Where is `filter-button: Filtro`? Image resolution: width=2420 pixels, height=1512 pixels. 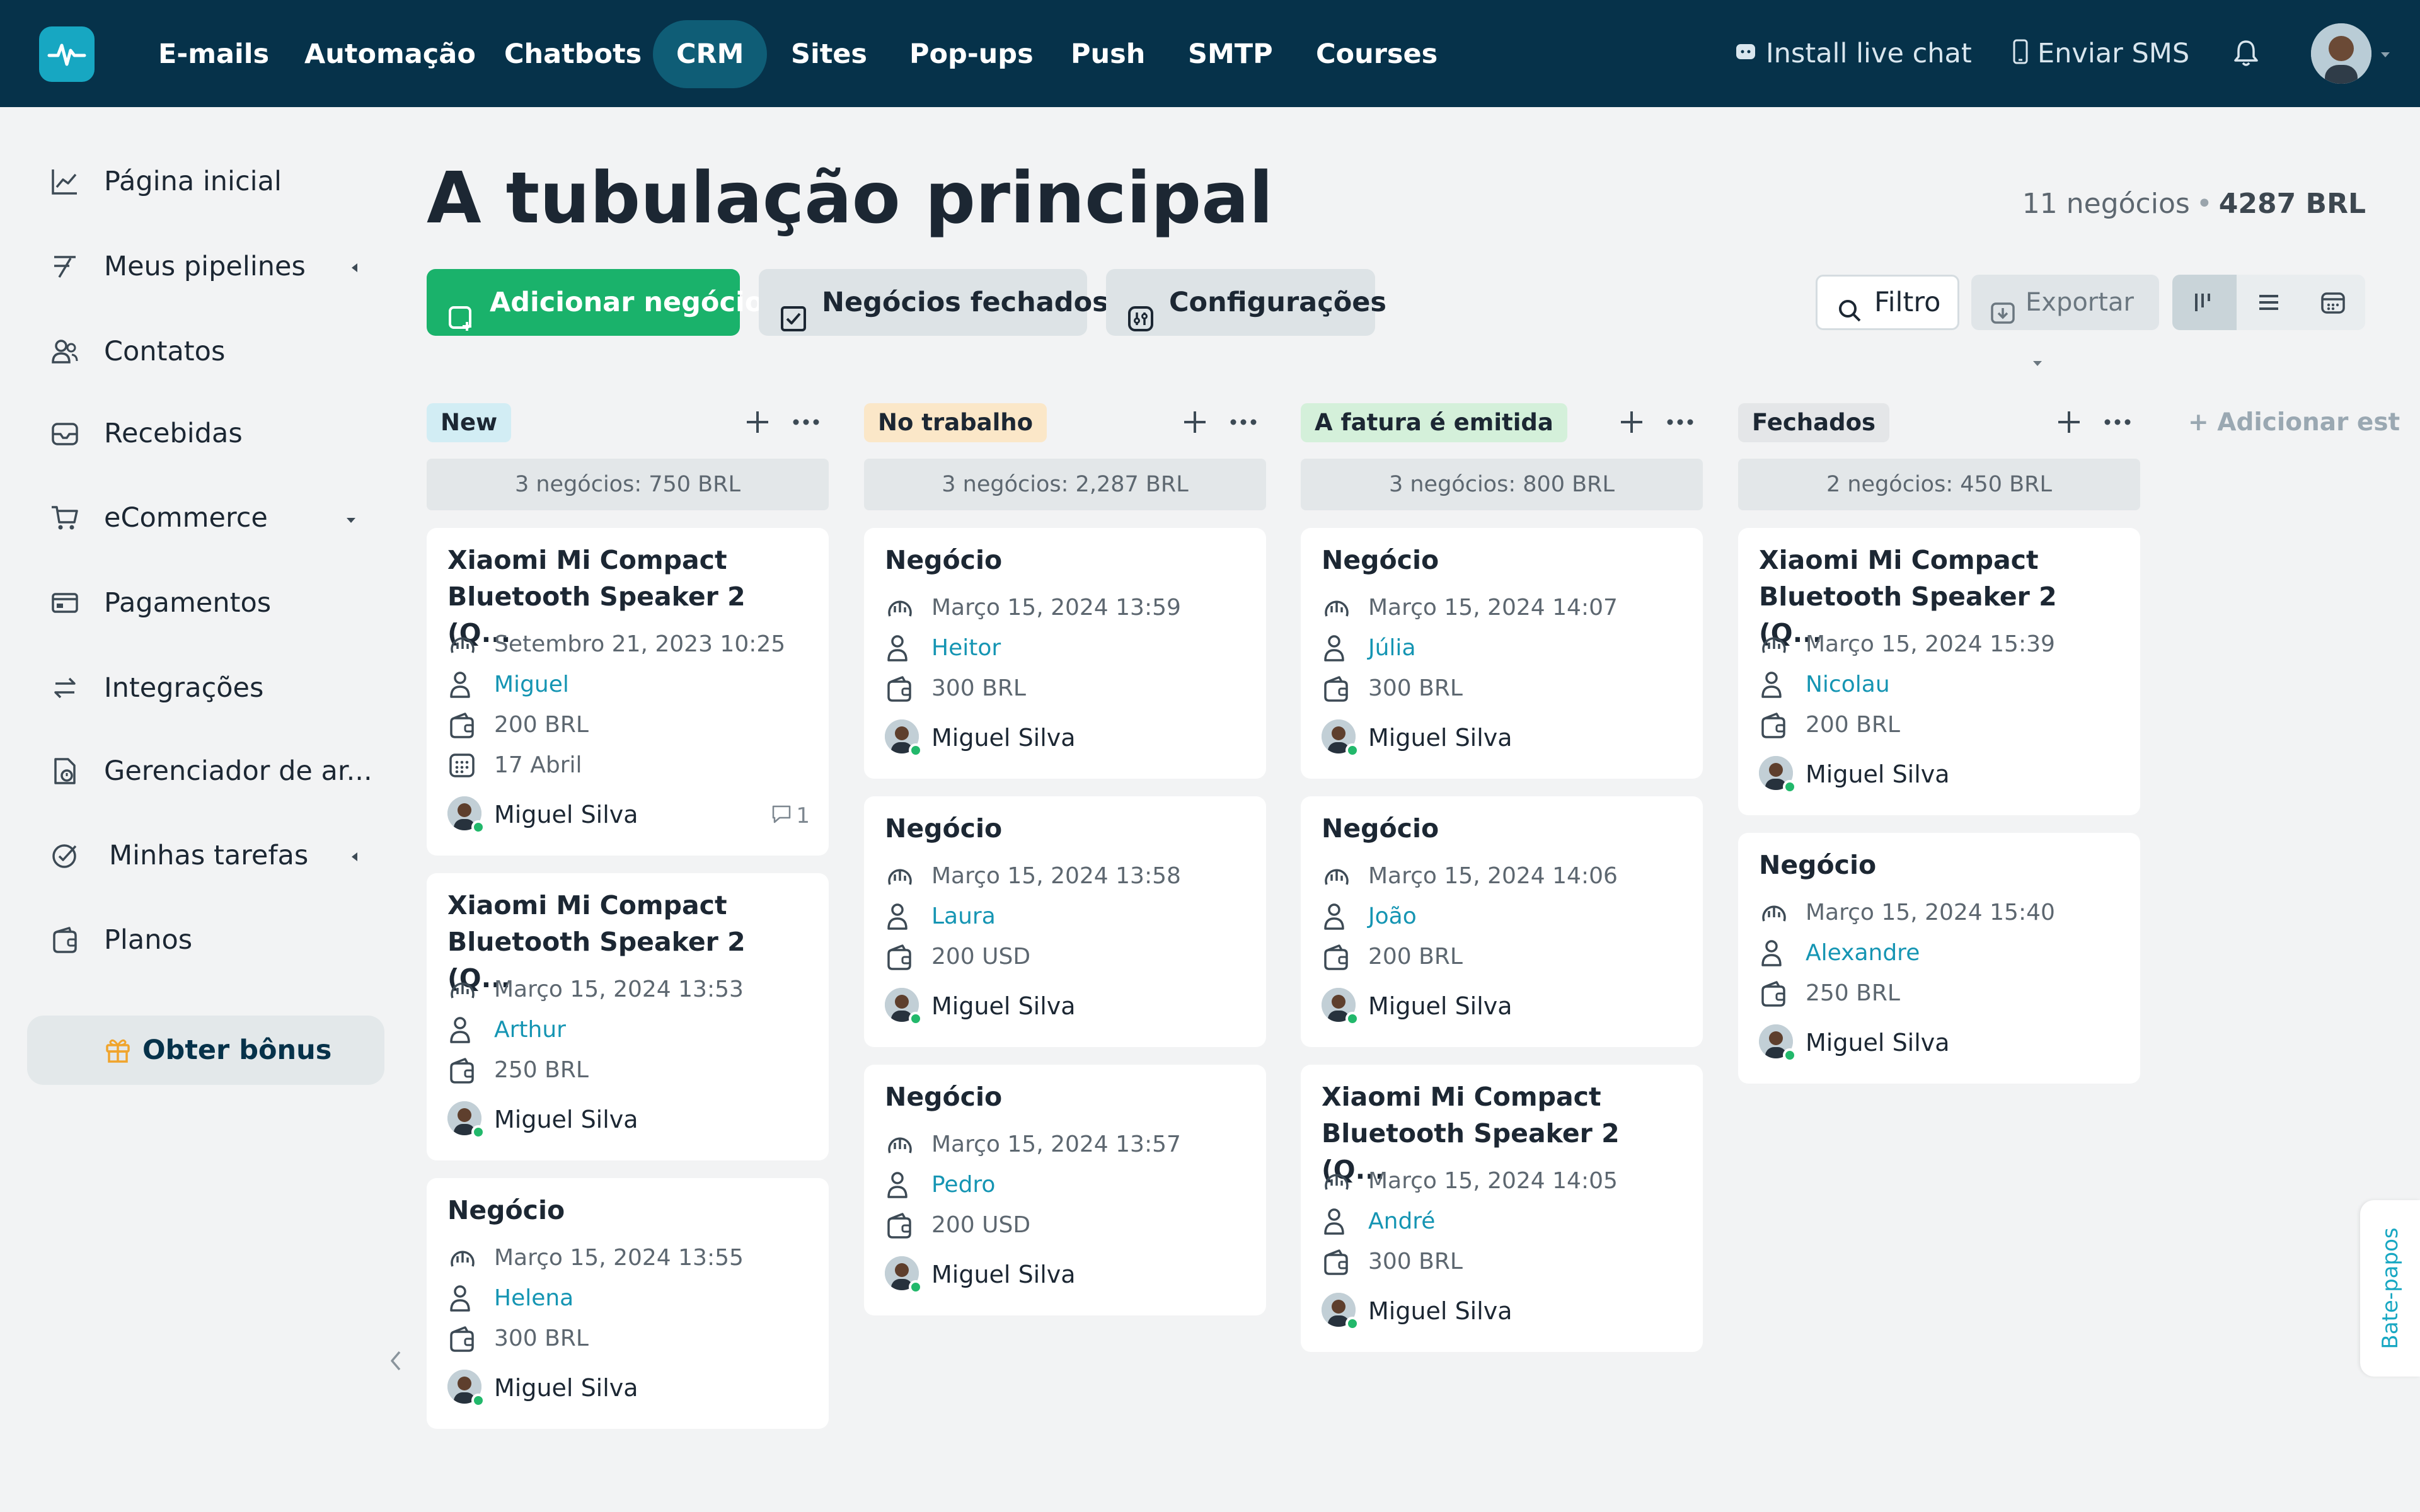 filter-button: Filtro is located at coordinates (1887, 302).